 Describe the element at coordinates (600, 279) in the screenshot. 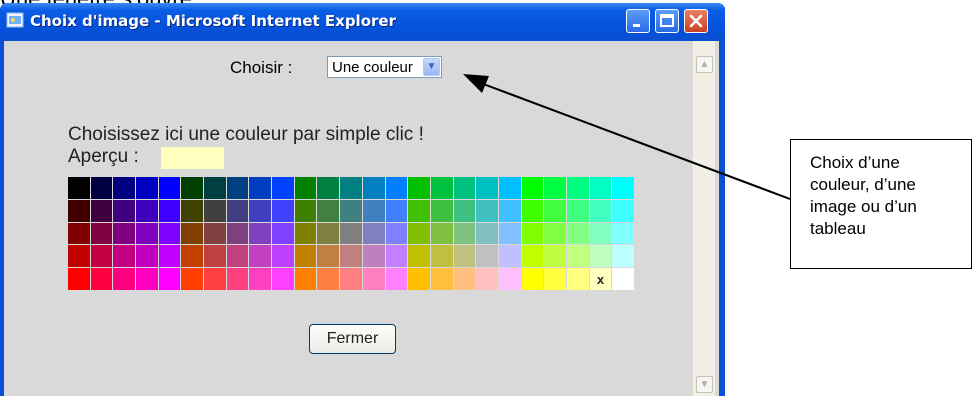

I see `palette-swatch-selected: x` at that location.